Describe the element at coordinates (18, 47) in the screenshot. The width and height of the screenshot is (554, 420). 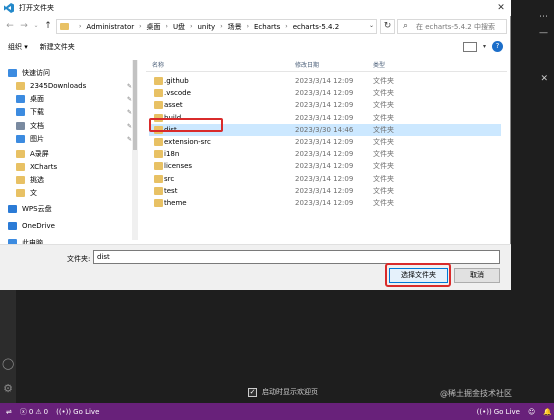
I see `organize-button: 组织 ▾` at that location.